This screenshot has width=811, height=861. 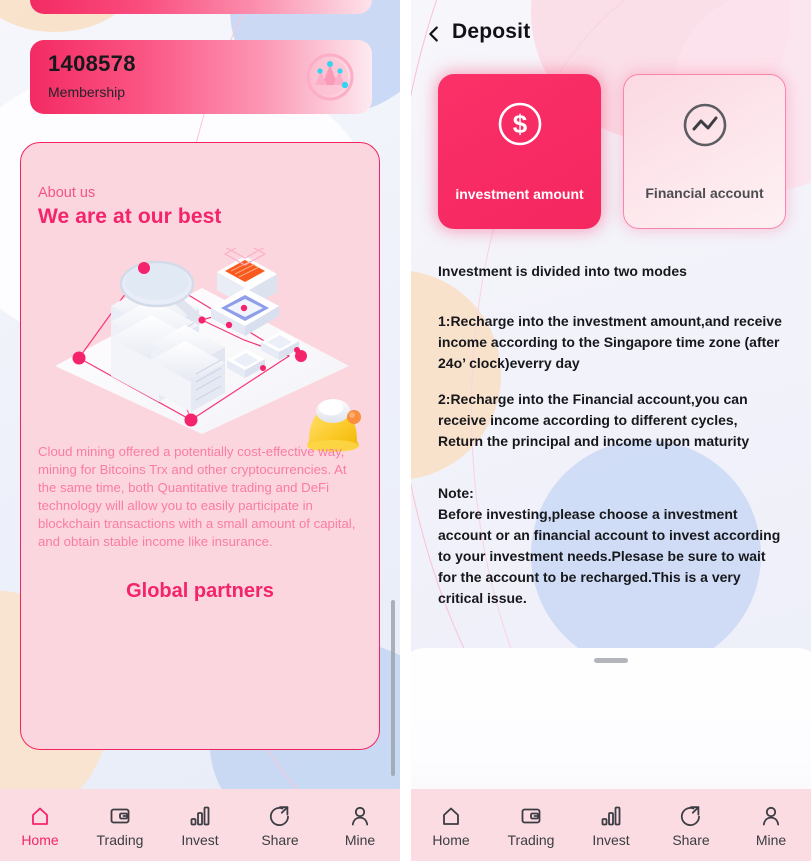 What do you see at coordinates (92, 63) in the screenshot?
I see `membership-number: 1408578` at bounding box center [92, 63].